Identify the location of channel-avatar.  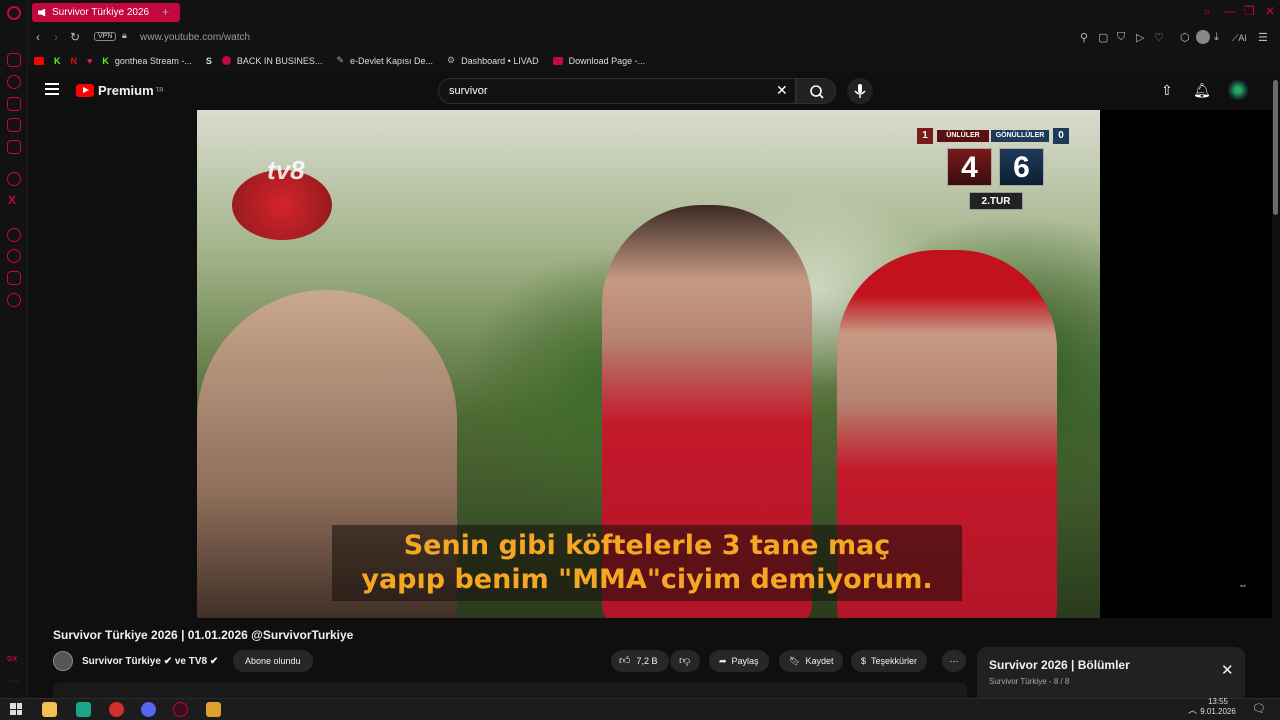
(63, 661).